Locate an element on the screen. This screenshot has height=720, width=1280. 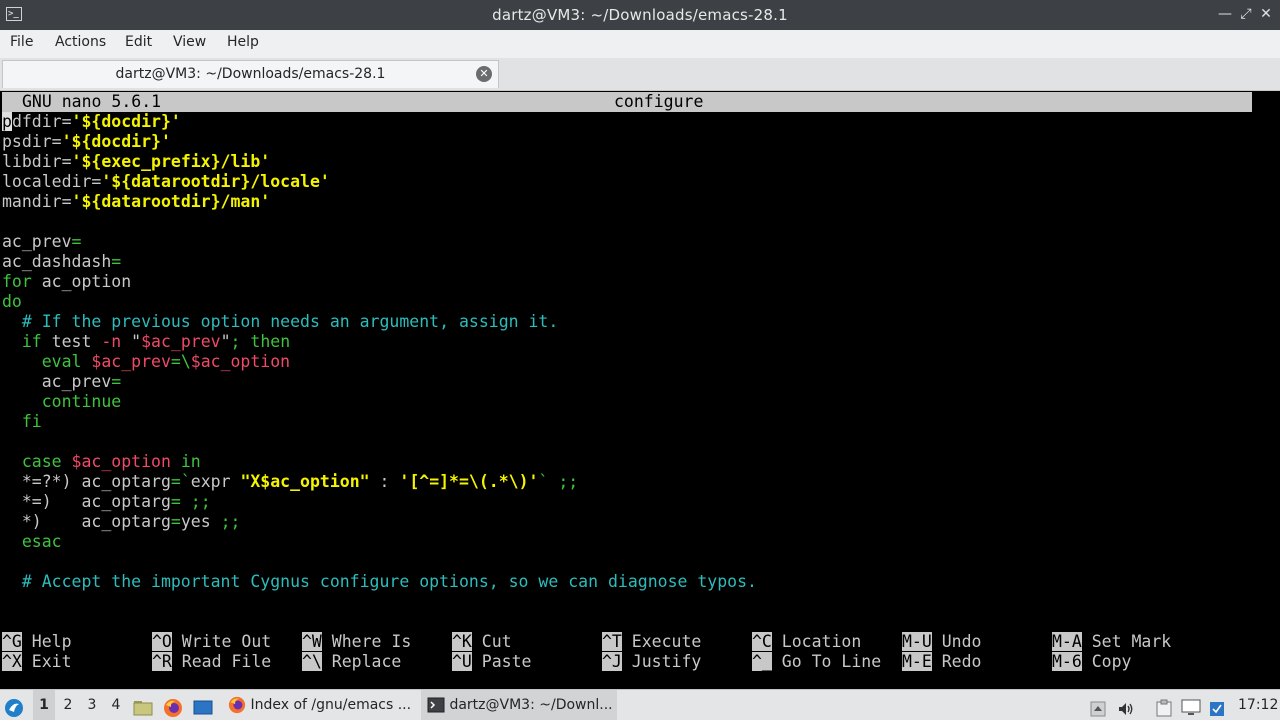
shortcut-item: ^X Exit is located at coordinates (37, 662).